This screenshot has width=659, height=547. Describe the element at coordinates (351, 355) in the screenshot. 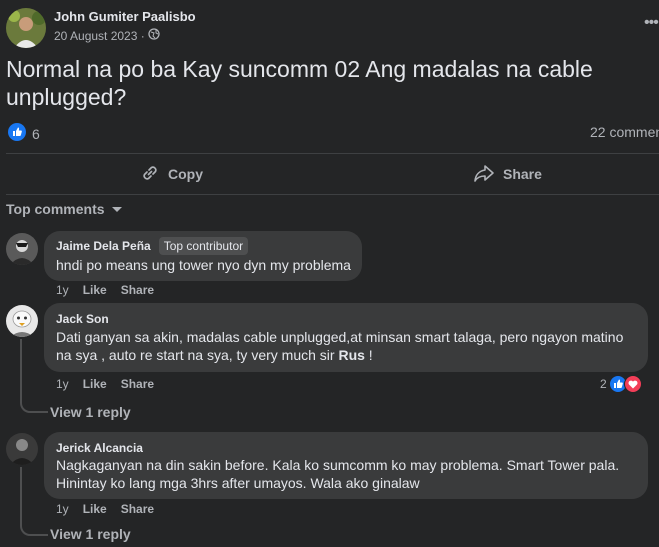

I see `mention-link: Rus` at that location.